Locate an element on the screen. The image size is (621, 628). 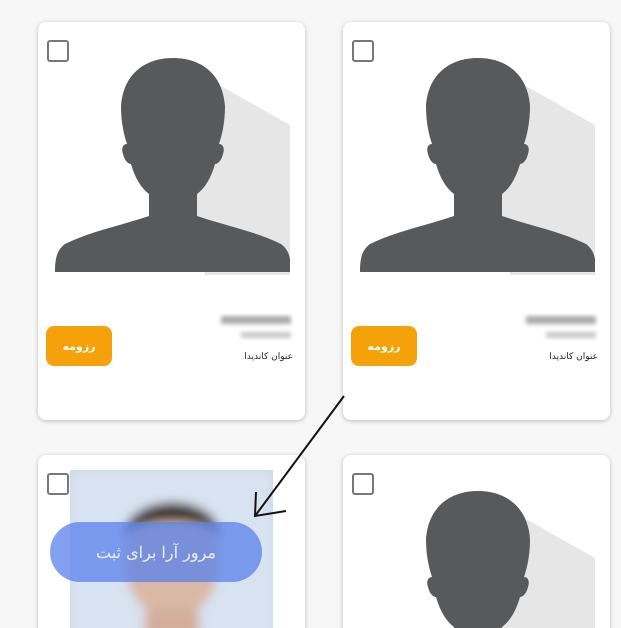
overlay-label: مرور آرا برای ثبت is located at coordinates (156, 552).